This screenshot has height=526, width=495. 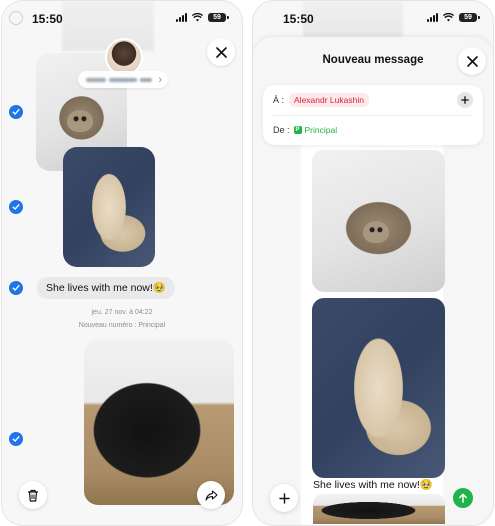 I want to click on arrow-up-icon, so click(x=463, y=498).